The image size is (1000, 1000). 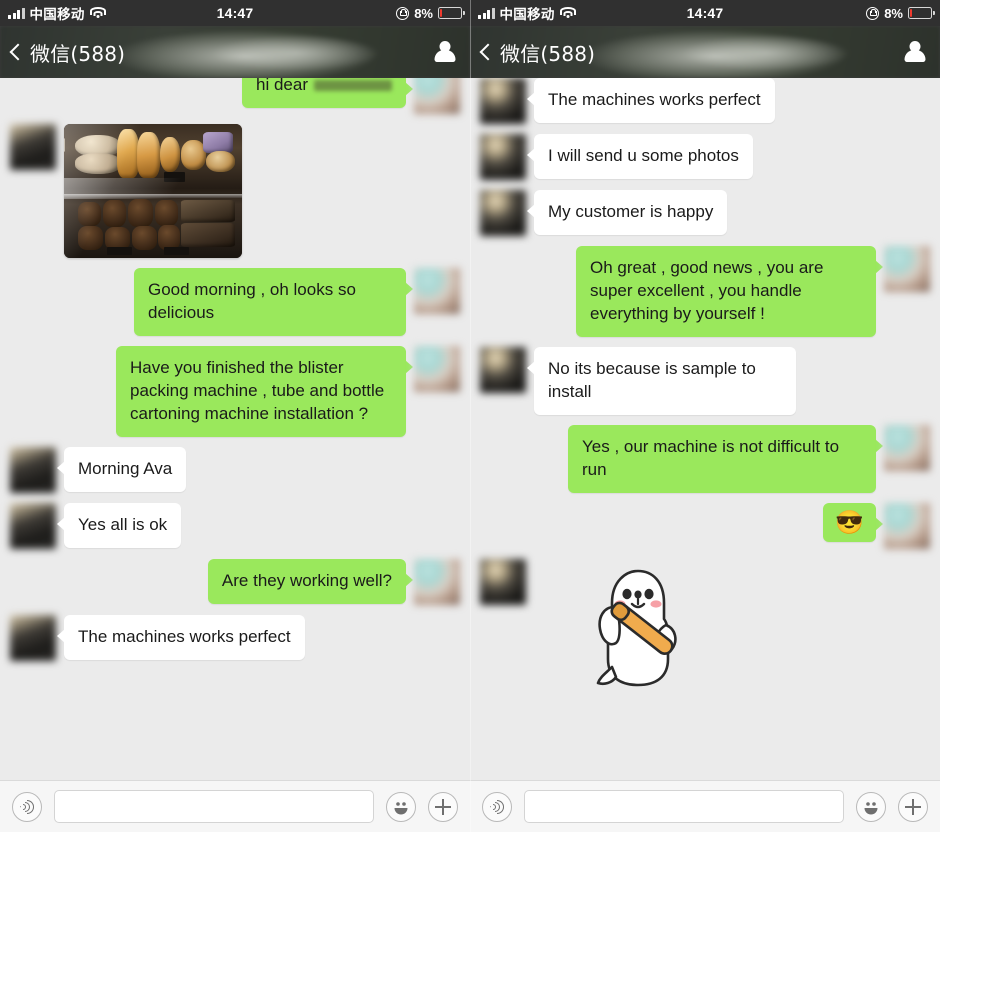 I want to click on message-row: 😎, so click(x=705, y=525).